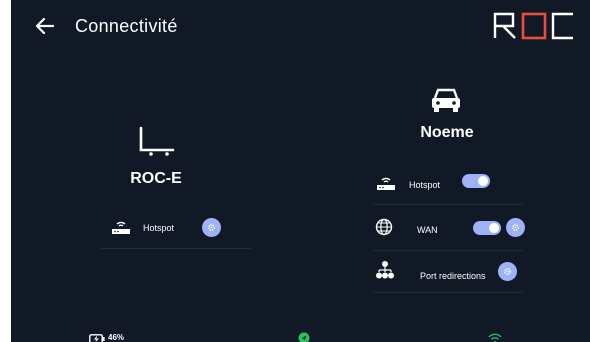 Image resolution: width=590 pixels, height=342 pixels. I want to click on car-icon, so click(446, 100).